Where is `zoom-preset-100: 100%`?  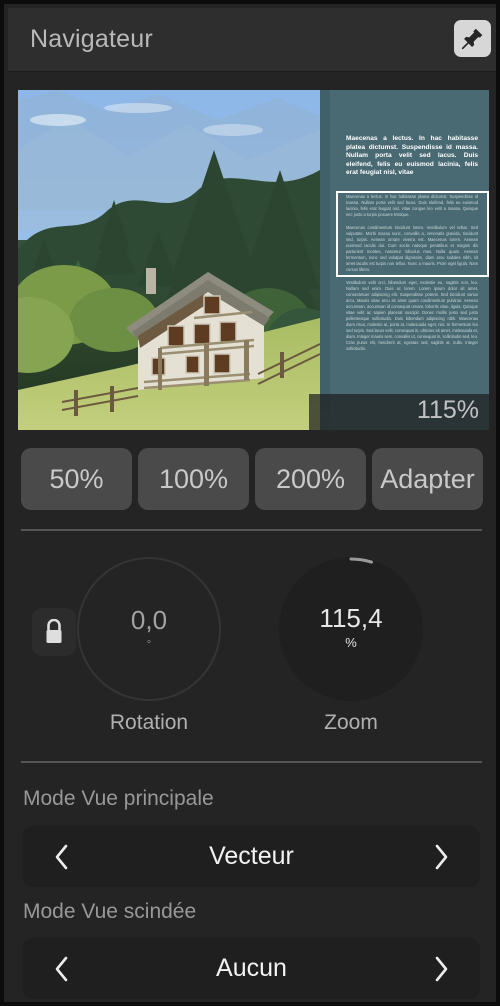
zoom-preset-100: 100% is located at coordinates (193, 479).